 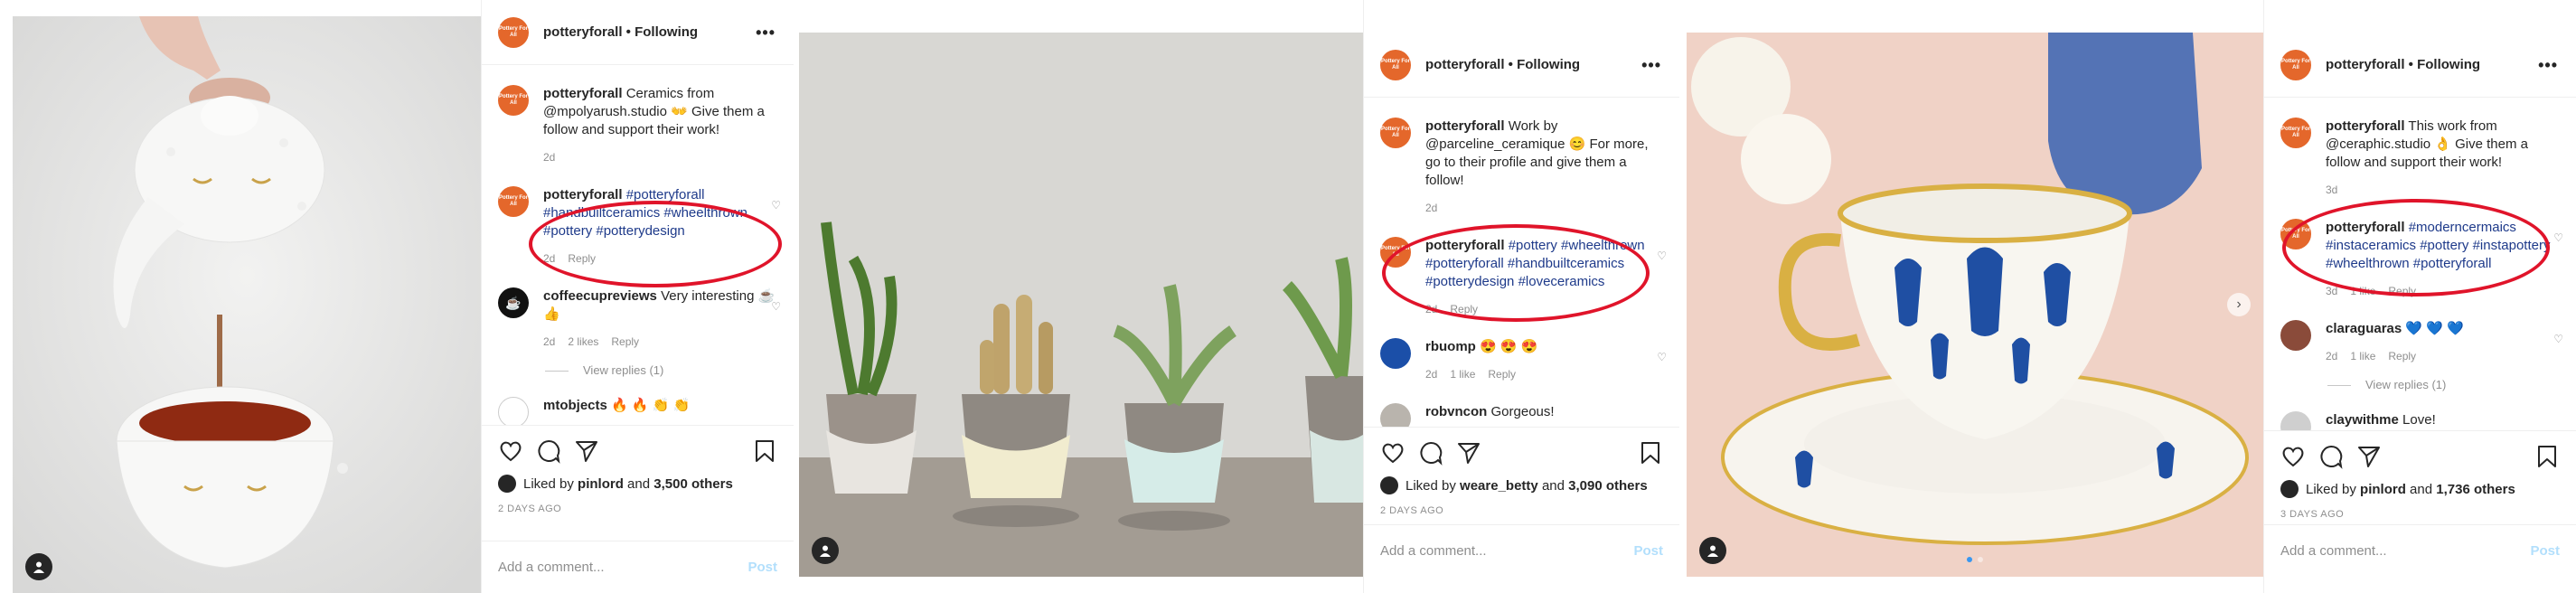 I want to click on next-image-arrow: ›, so click(x=2239, y=304).